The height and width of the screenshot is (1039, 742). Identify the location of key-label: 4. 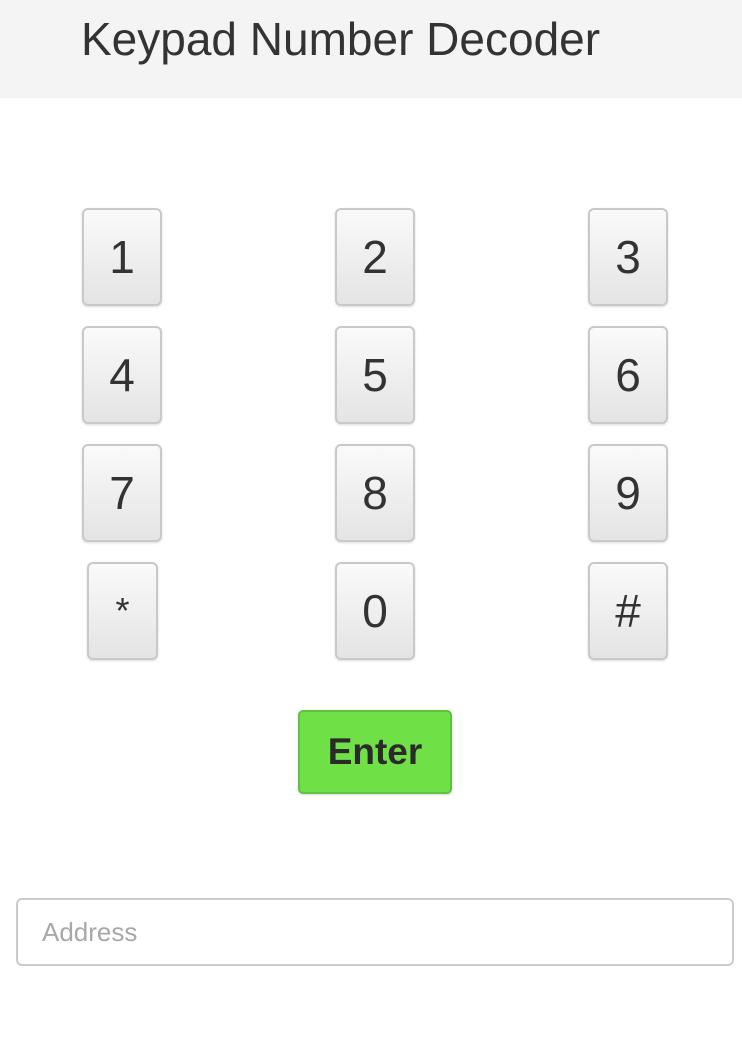
(122, 375).